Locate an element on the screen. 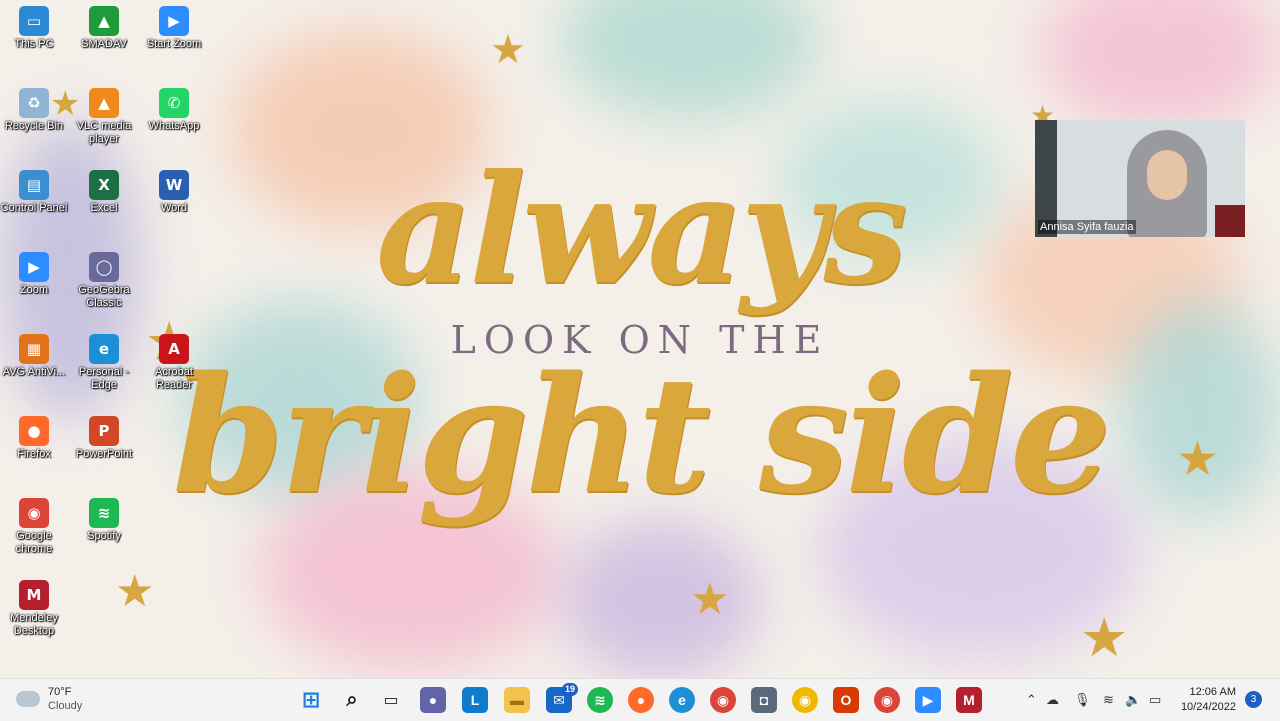 The image size is (1280, 721). cloud-icon is located at coordinates (28, 699).